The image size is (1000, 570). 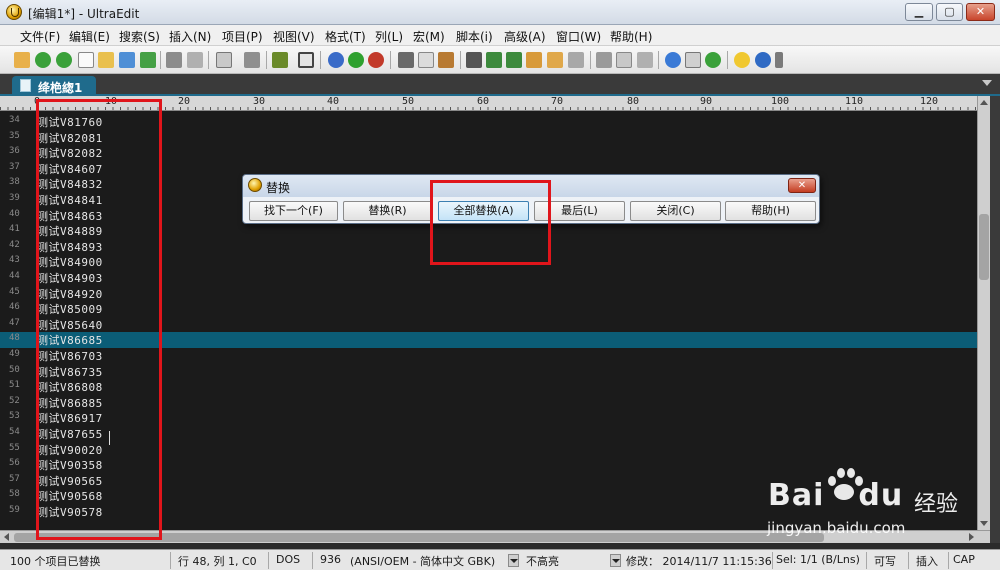 What do you see at coordinates (14, 276) in the screenshot?
I see `line-number: 44` at bounding box center [14, 276].